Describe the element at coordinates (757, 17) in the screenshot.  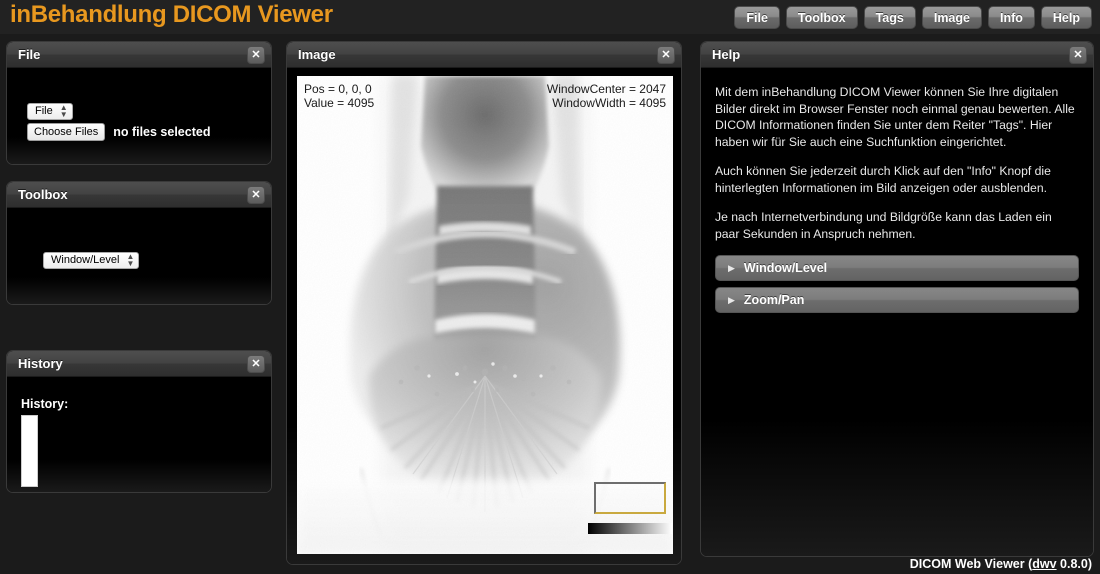
I see `nav-button-file: File` at that location.